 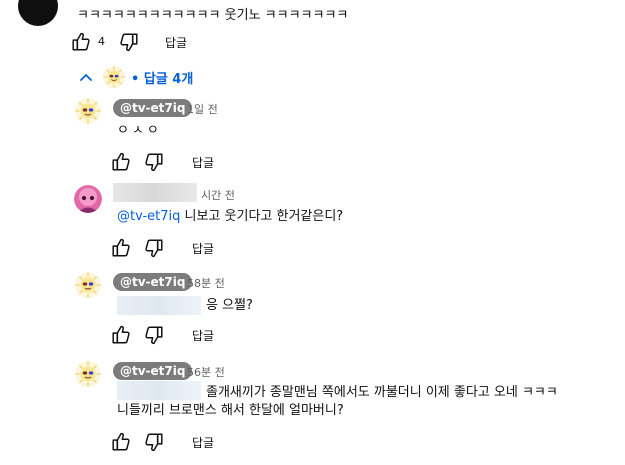 I want to click on pink-character-avatar-icon, so click(x=88, y=199).